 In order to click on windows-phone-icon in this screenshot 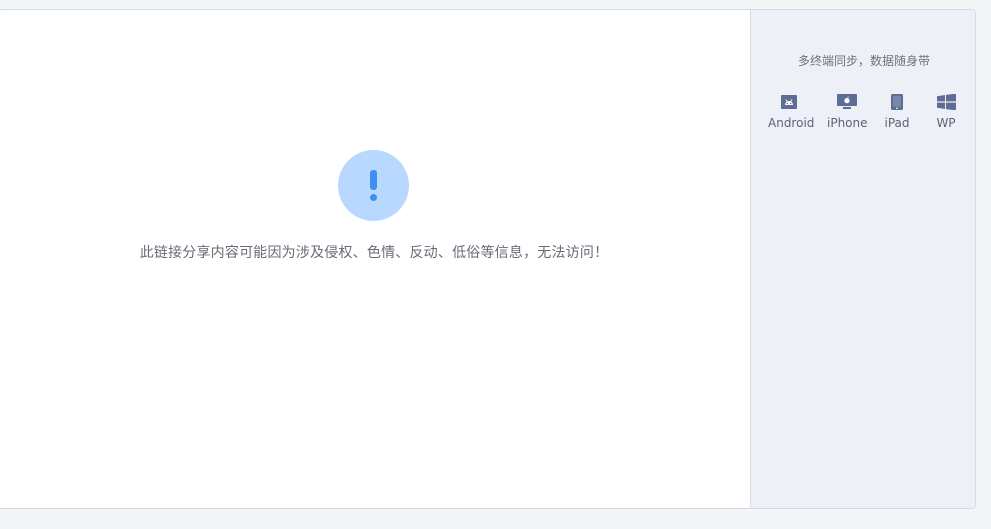, I will do `click(946, 102)`.